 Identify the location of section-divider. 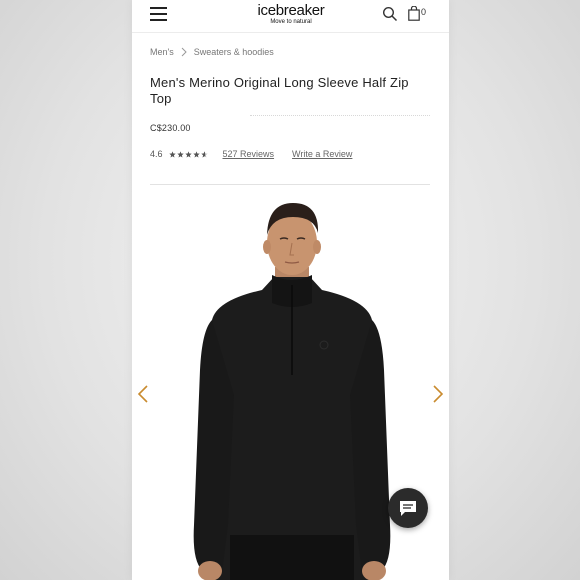
(290, 184).